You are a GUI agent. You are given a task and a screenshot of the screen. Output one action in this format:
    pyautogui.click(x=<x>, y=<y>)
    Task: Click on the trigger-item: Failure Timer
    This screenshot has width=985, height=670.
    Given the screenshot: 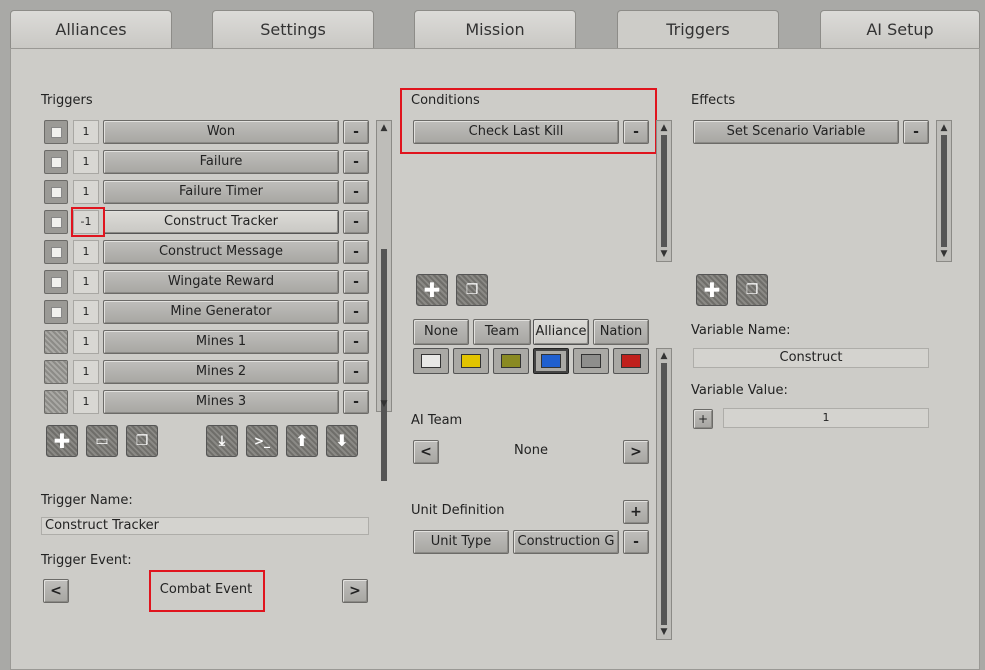 What is the action you would take?
    pyautogui.click(x=221, y=192)
    